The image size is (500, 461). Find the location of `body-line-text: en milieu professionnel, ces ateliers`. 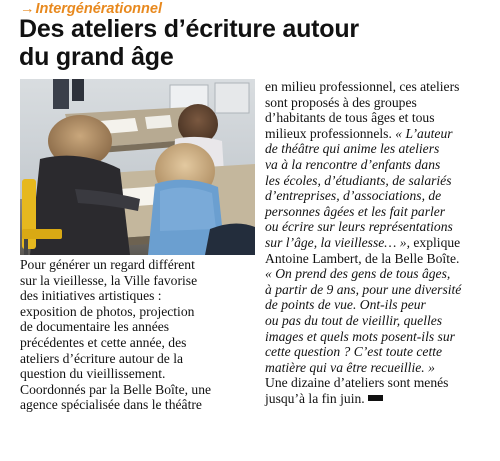

body-line-text: en milieu professionnel, ces ateliers is located at coordinates (362, 86).